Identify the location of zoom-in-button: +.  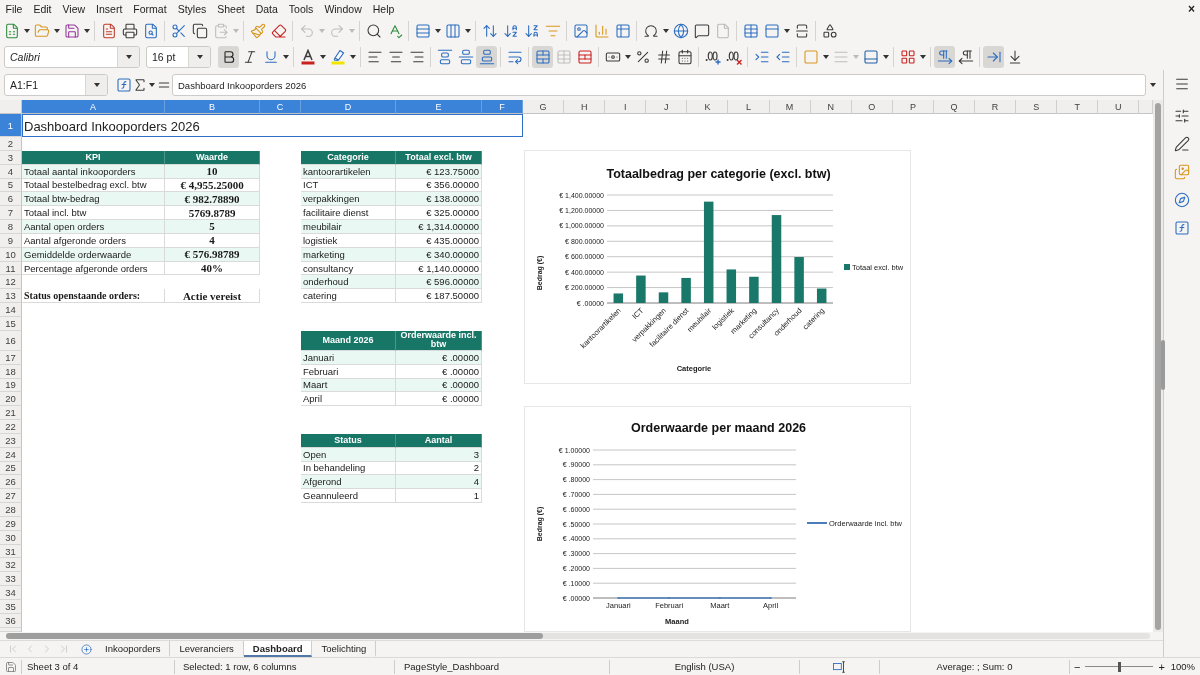
(1161, 666).